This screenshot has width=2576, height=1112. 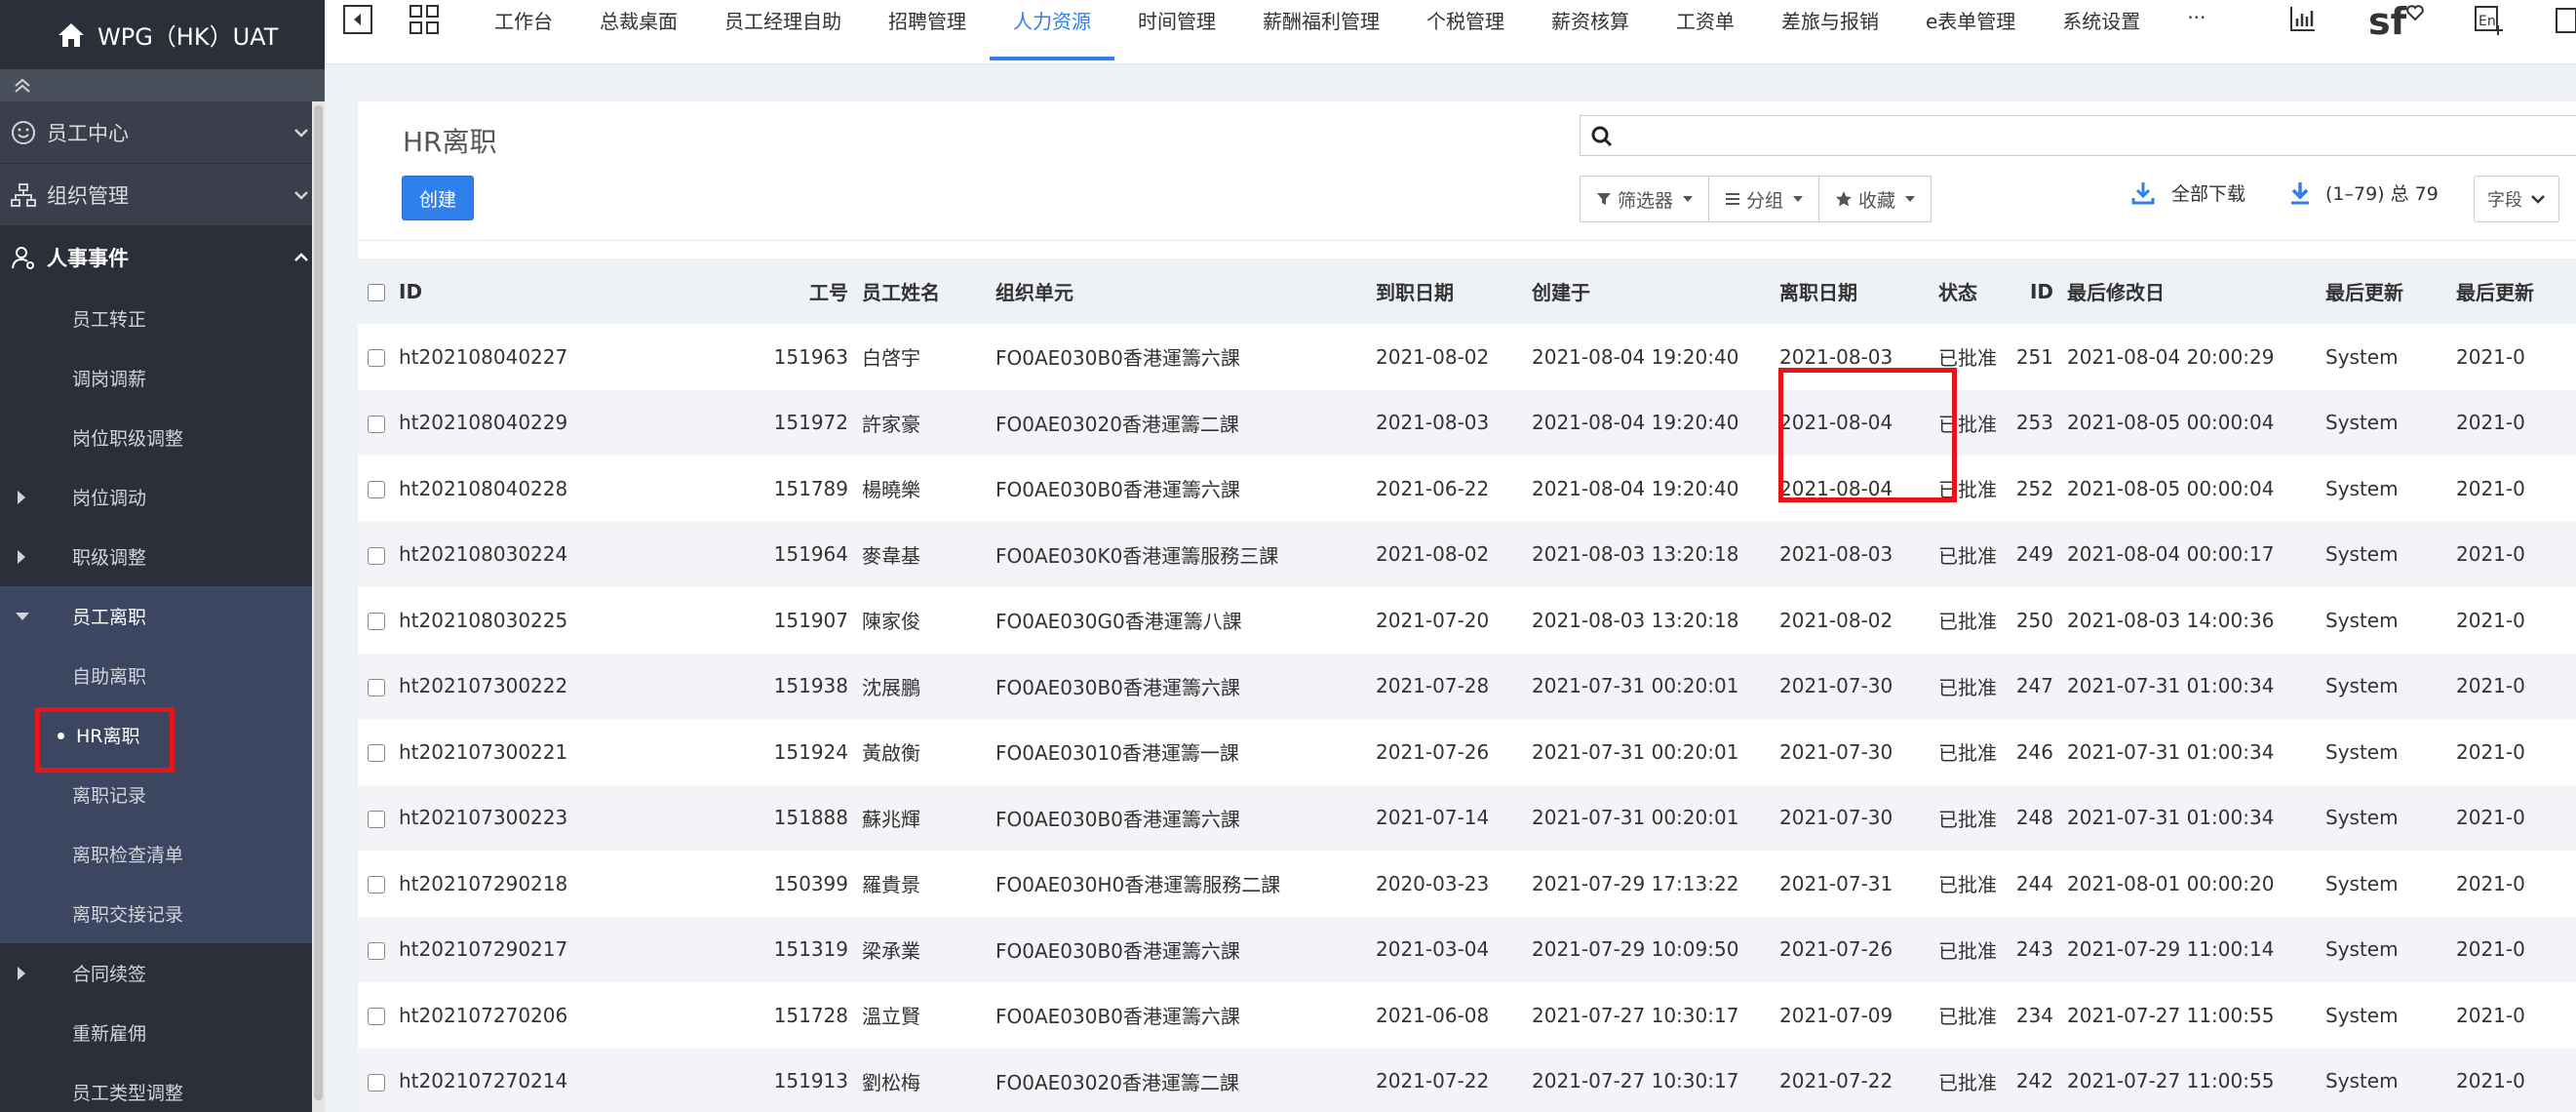 What do you see at coordinates (2101, 30) in the screenshot?
I see `tab-settings: 系统设置` at bounding box center [2101, 30].